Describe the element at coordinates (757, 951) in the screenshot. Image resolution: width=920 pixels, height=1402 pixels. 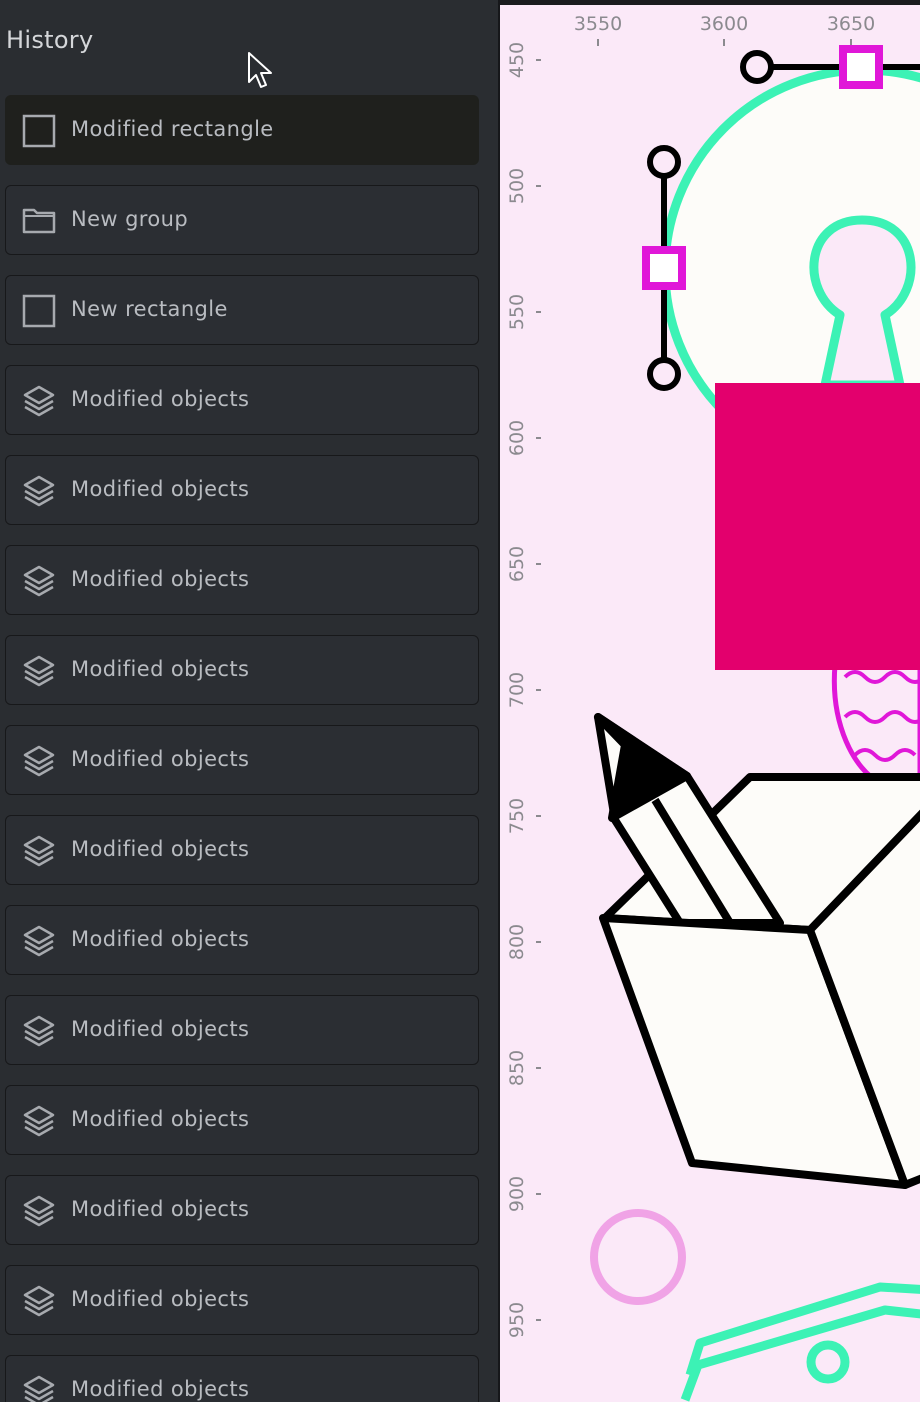
I see `box-with-pencil-illustration` at that location.